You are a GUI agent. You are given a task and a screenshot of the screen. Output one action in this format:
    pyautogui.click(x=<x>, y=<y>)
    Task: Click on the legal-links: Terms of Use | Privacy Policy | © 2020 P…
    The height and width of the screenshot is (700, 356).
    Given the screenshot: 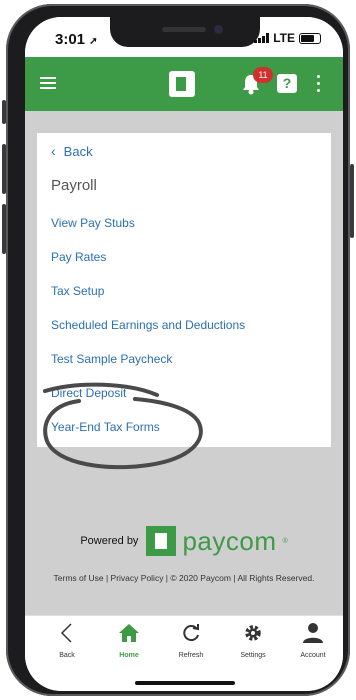 What is the action you would take?
    pyautogui.click(x=184, y=578)
    